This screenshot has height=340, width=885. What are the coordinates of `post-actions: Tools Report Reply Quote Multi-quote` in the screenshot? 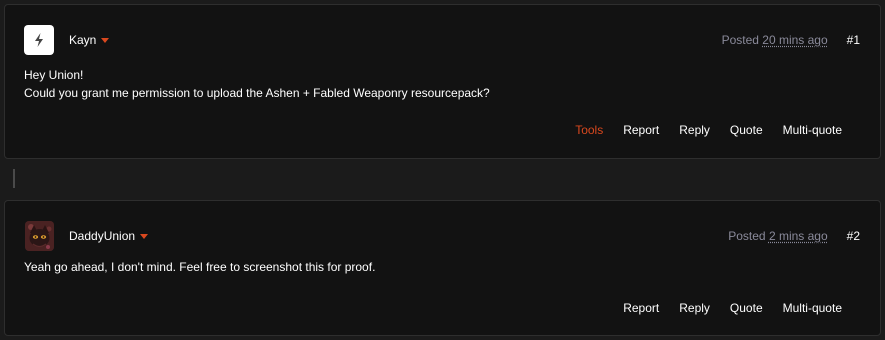 It's located at (708, 130).